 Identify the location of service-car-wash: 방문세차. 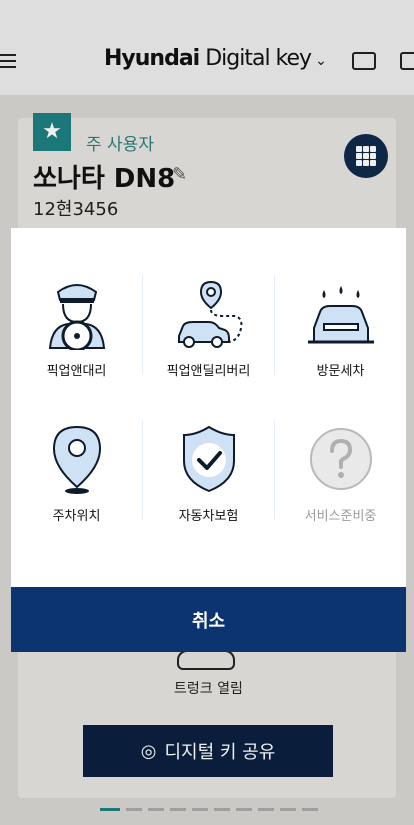
(340, 350).